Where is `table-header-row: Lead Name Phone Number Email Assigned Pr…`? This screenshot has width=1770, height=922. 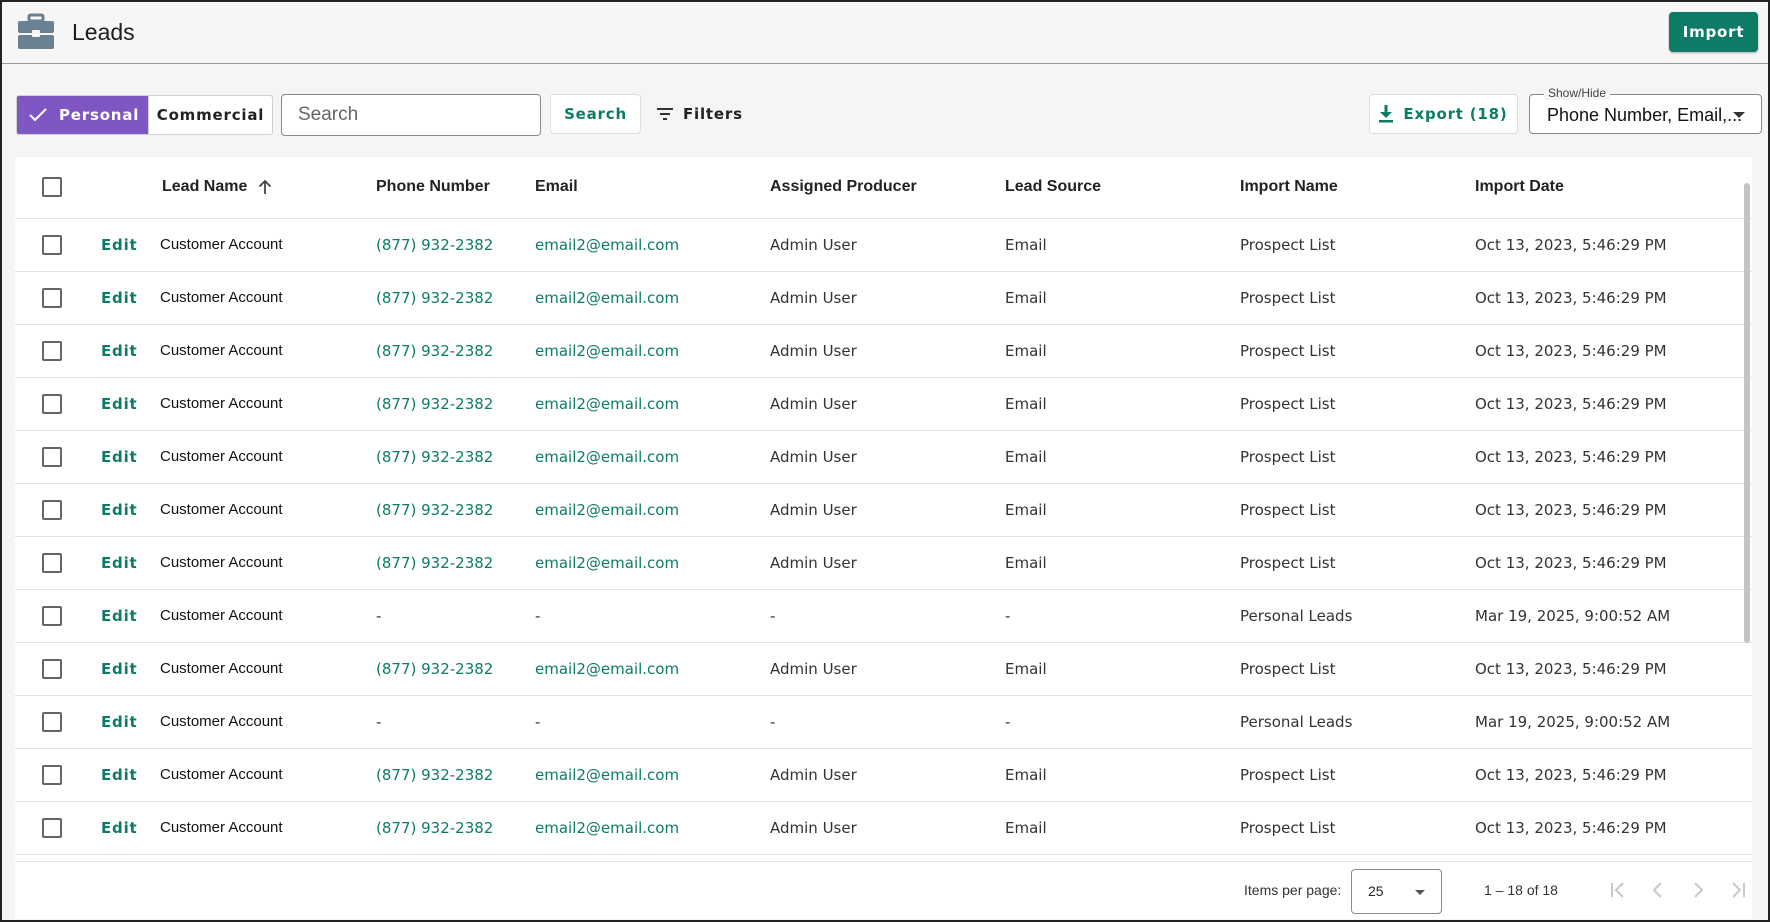
table-header-row: Lead Name Phone Number Email Assigned Pr… is located at coordinates (883, 188).